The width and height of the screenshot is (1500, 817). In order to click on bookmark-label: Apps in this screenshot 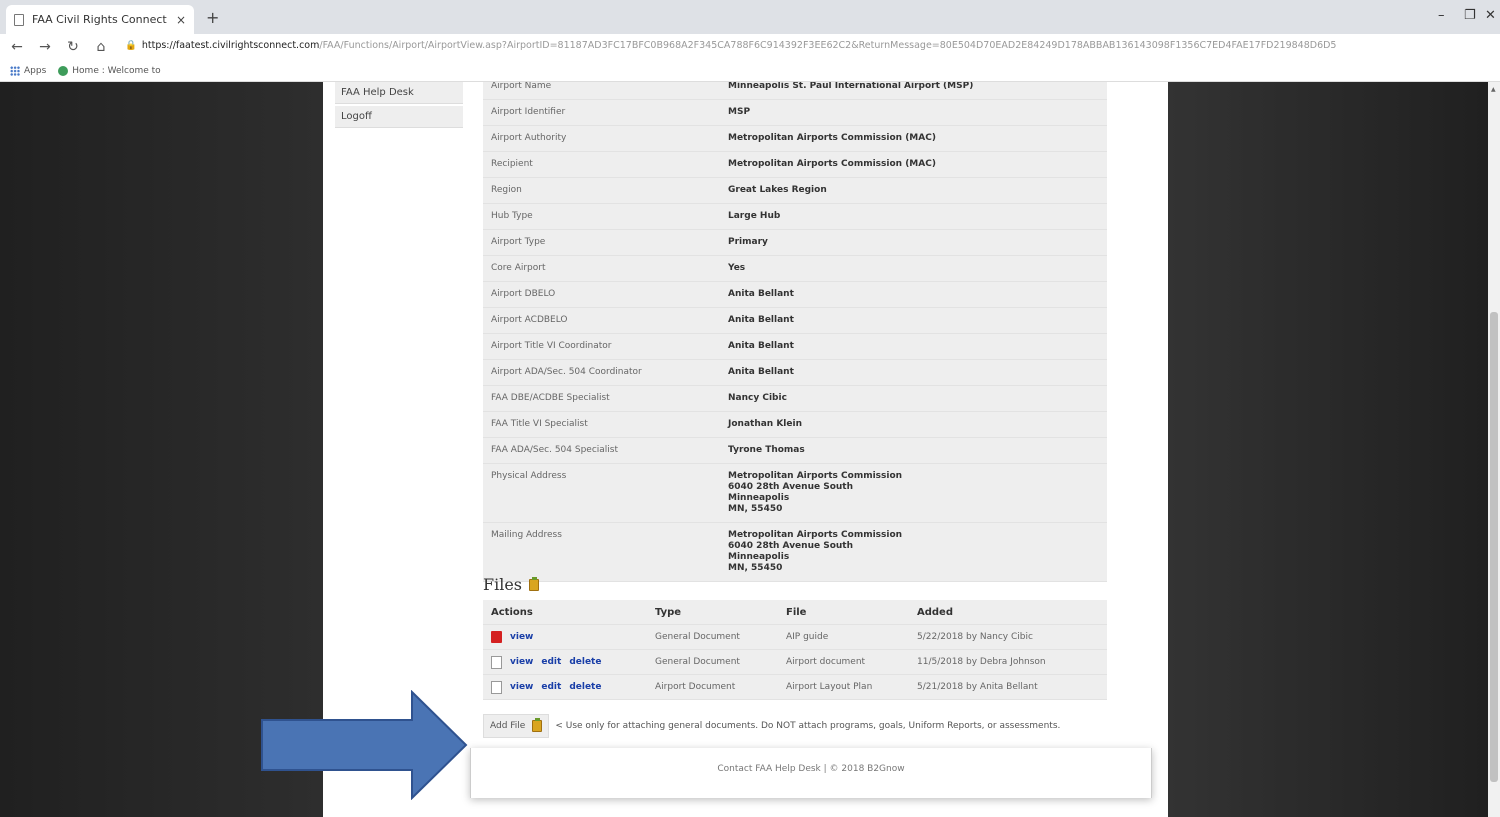, I will do `click(35, 70)`.